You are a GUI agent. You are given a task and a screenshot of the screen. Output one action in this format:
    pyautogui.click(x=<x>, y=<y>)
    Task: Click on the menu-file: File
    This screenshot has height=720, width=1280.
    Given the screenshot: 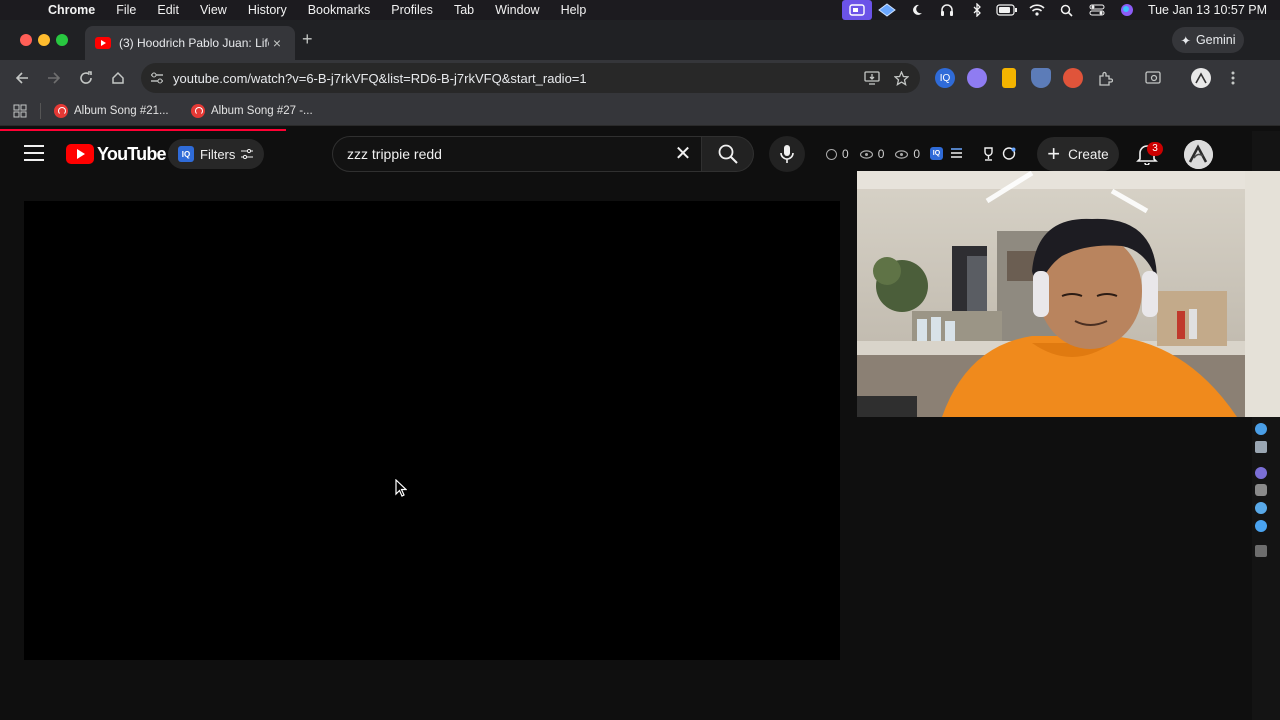 What is the action you would take?
    pyautogui.click(x=126, y=10)
    